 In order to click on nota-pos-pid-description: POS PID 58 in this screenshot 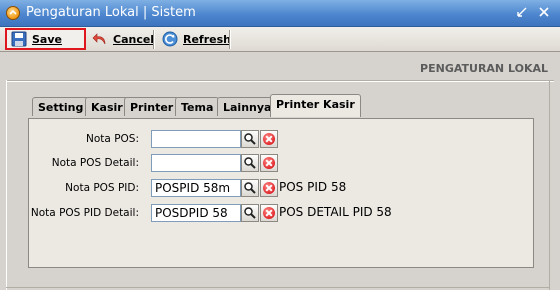, I will do `click(313, 187)`.